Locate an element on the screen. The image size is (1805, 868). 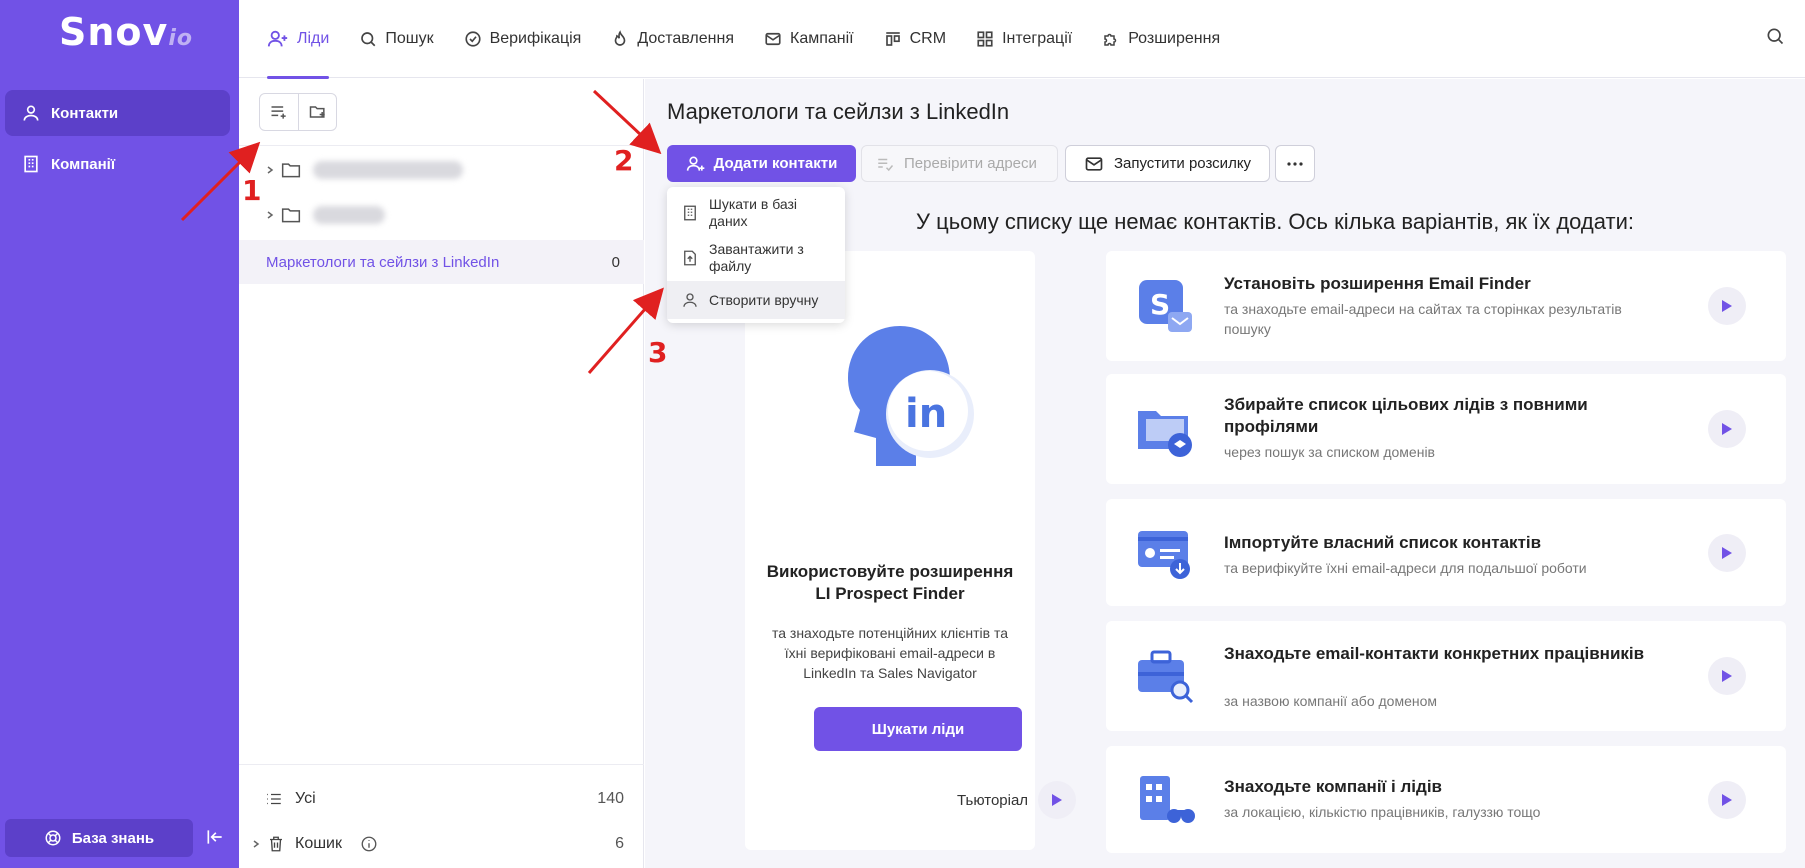
dropdown-label: Завантажити з файлу is located at coordinates (756, 257).